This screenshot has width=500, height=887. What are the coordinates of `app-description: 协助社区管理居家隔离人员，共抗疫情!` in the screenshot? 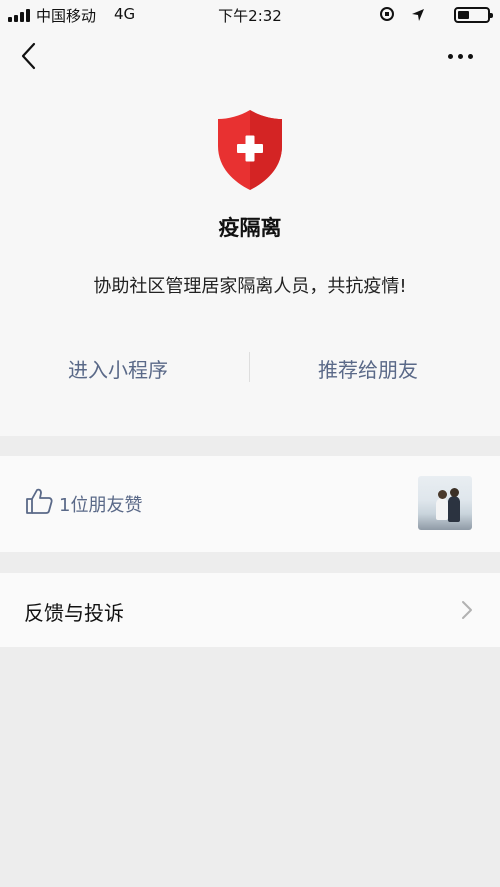 It's located at (250, 286).